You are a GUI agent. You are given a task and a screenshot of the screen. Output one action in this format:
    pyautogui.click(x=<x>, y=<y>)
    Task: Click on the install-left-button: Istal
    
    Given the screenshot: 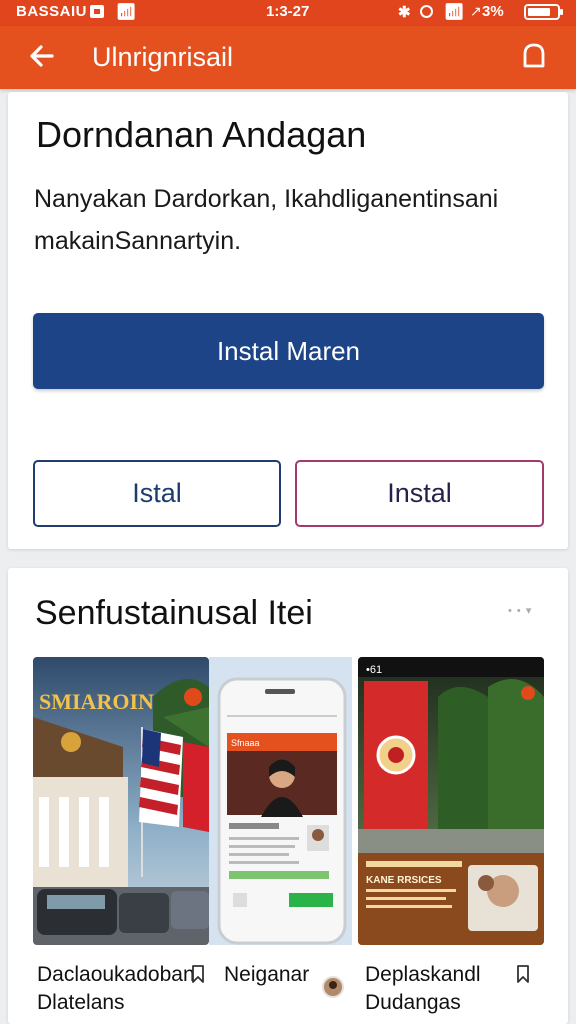 What is the action you would take?
    pyautogui.click(x=157, y=493)
    